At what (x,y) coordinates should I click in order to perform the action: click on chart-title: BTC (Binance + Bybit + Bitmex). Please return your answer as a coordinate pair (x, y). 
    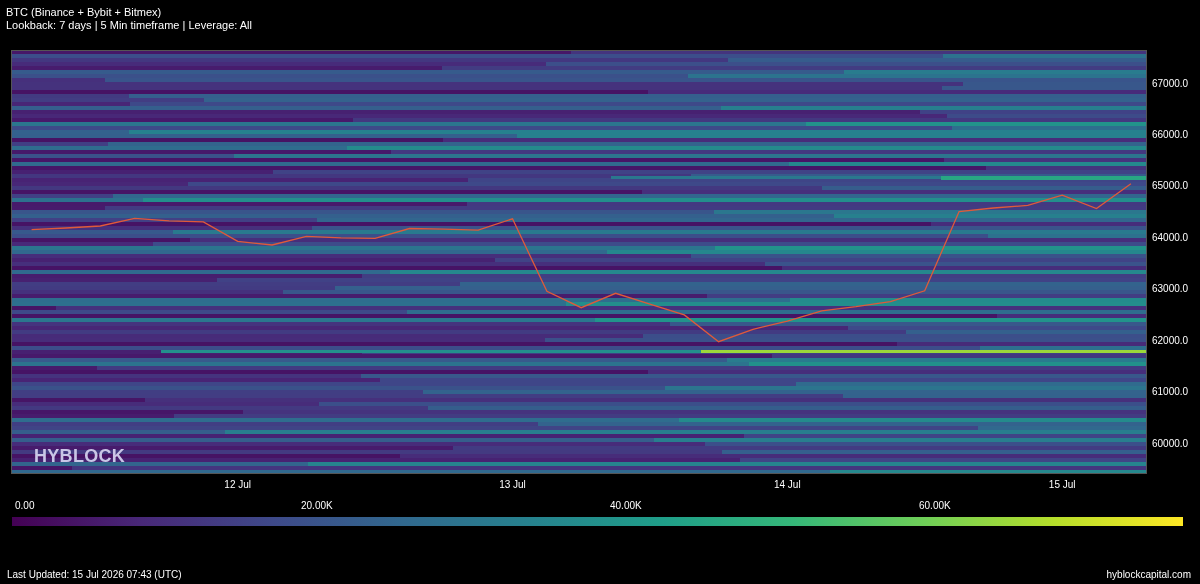
    Looking at the image, I should click on (84, 12).